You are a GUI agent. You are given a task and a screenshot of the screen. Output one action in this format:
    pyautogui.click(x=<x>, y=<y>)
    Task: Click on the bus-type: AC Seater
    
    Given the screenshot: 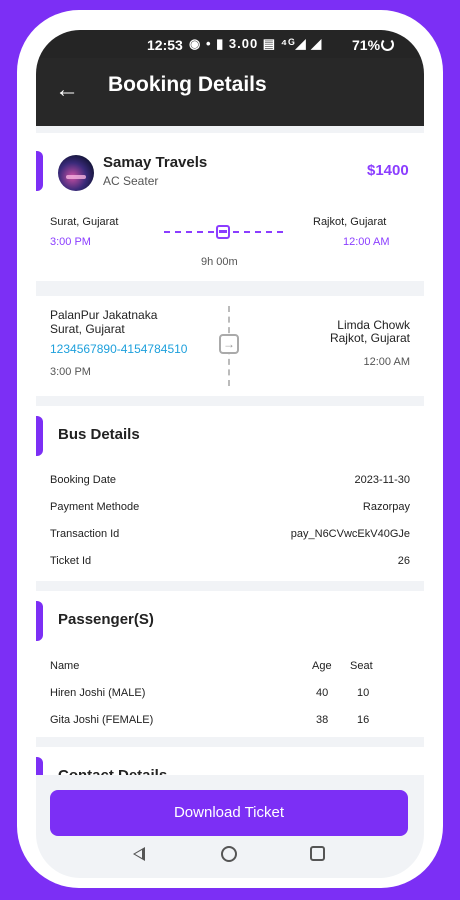 What is the action you would take?
    pyautogui.click(x=131, y=181)
    